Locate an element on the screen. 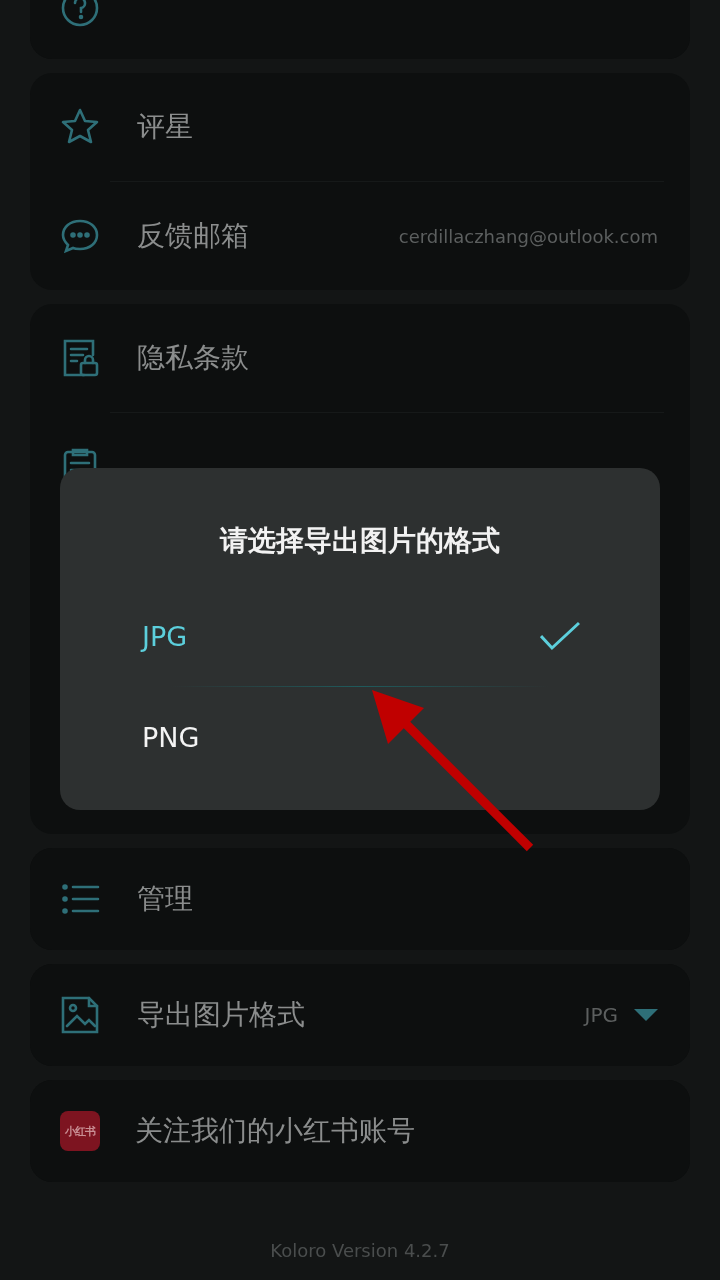 The height and width of the screenshot is (1280, 720). row-label: 隐私条款 is located at coordinates (193, 358).